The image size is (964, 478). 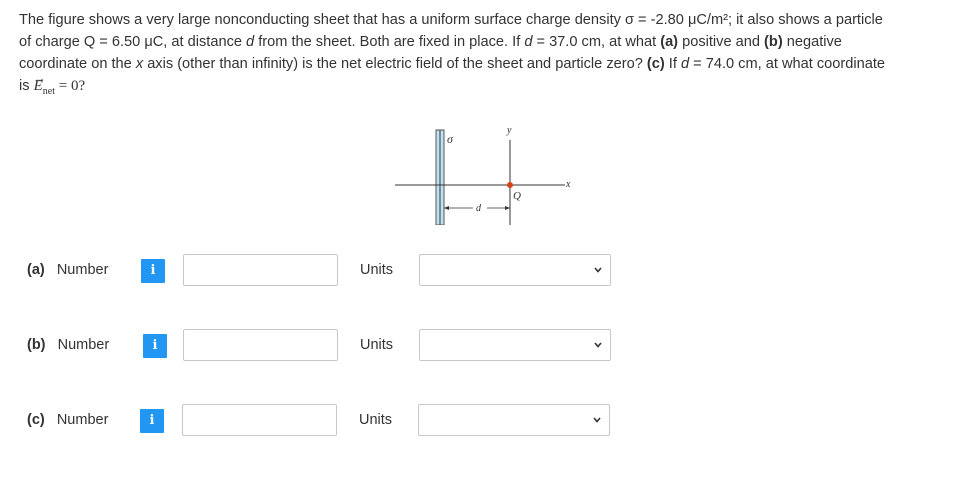 I want to click on text: is, so click(x=26, y=86).